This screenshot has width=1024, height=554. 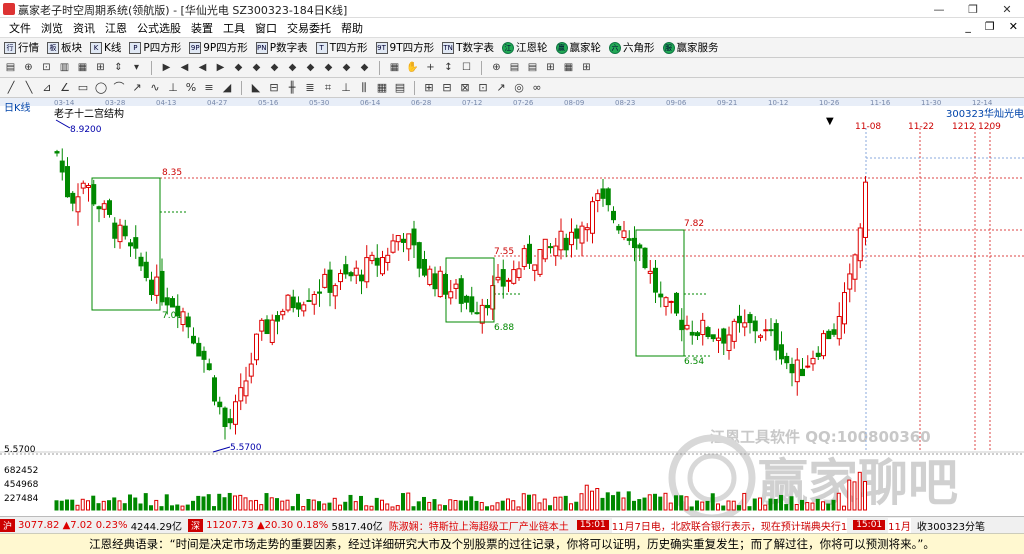 I want to click on drawing-tool-icon-2: ⊡, so click(x=46, y=67).